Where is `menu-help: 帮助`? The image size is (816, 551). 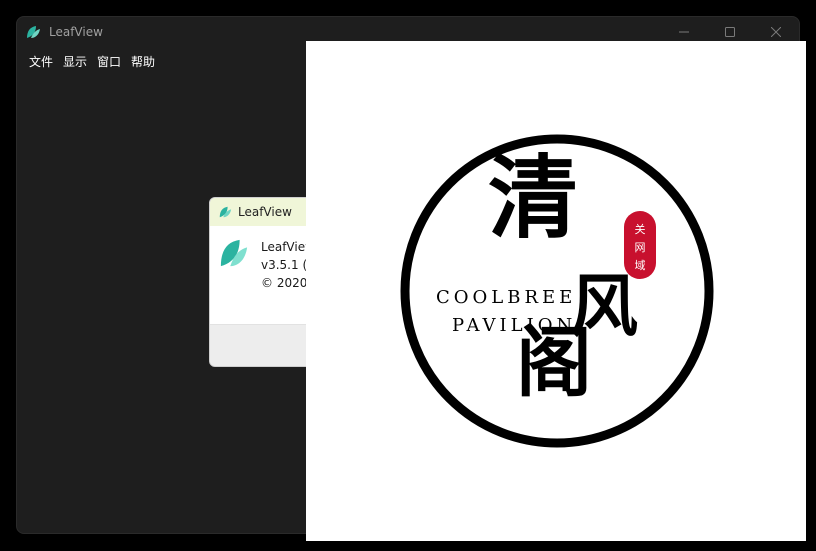
menu-help: 帮助 is located at coordinates (143, 61).